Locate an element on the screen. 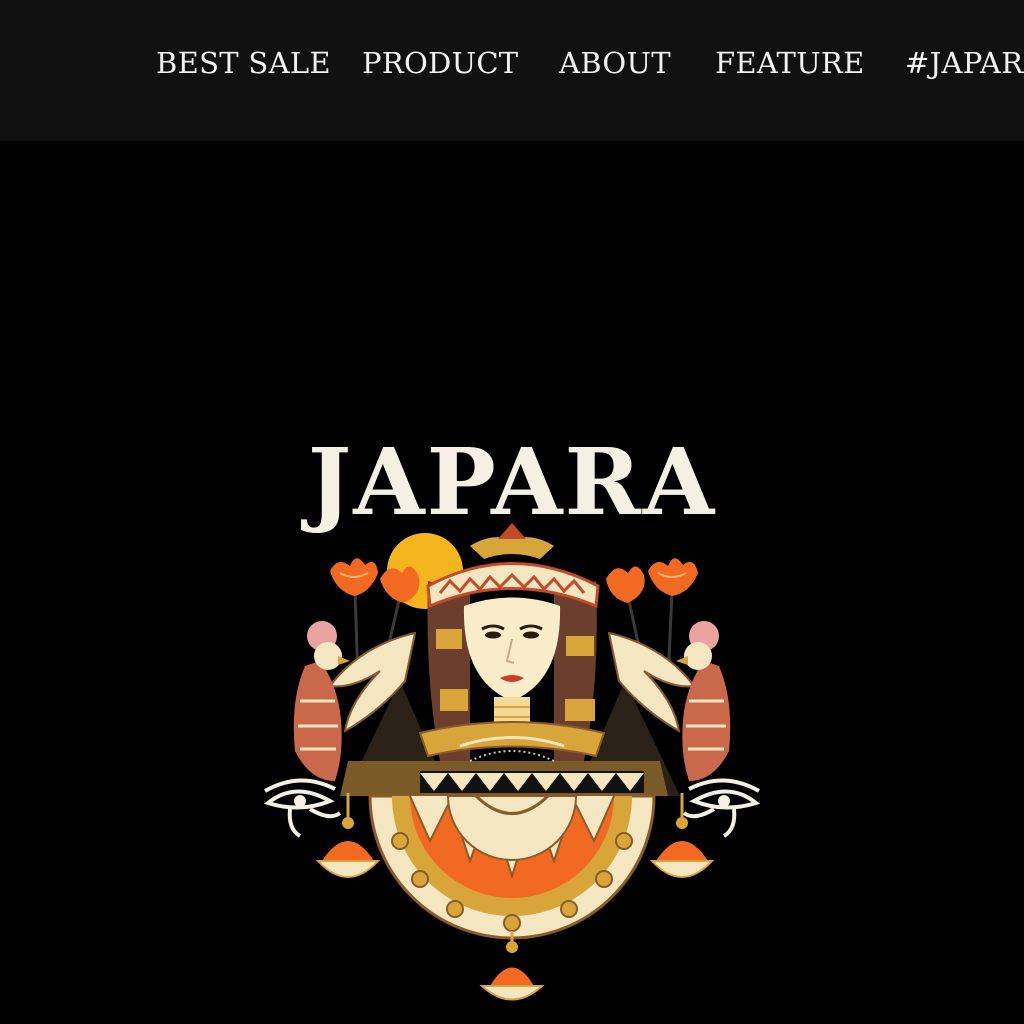 The image size is (1024, 1024). nav-link-about: ABOUT is located at coordinates (615, 63).